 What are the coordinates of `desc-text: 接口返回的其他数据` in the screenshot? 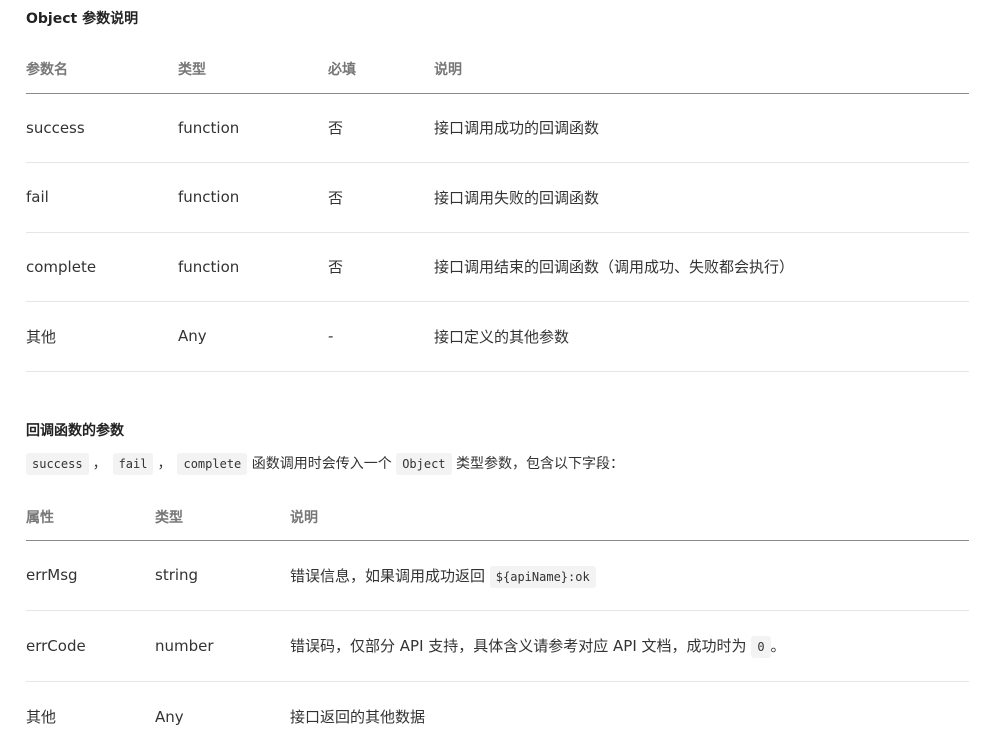 It's located at (358, 717).